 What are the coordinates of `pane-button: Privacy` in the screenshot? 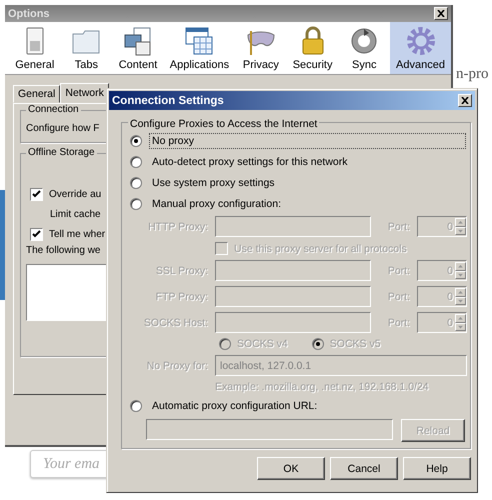 It's located at (261, 48).